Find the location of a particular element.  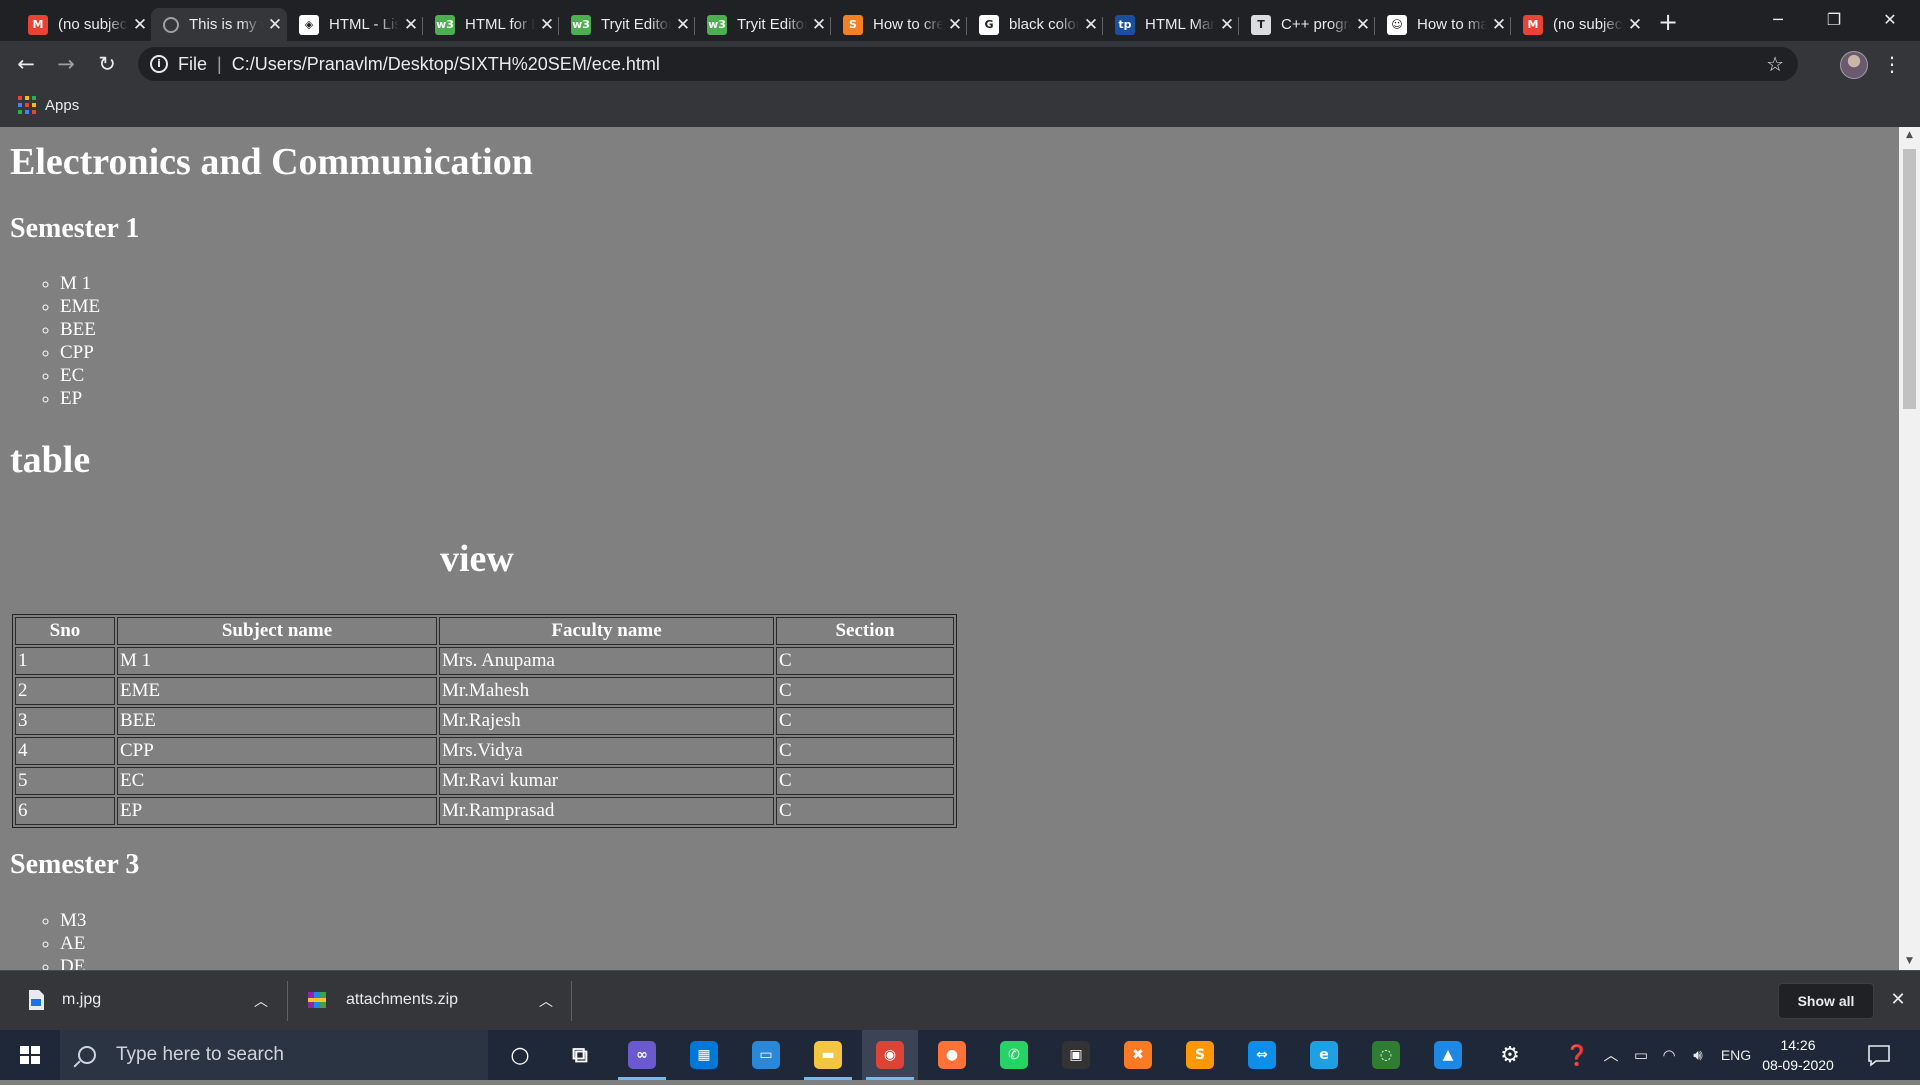

taskbar-app: ✖ is located at coordinates (1138, 1055).